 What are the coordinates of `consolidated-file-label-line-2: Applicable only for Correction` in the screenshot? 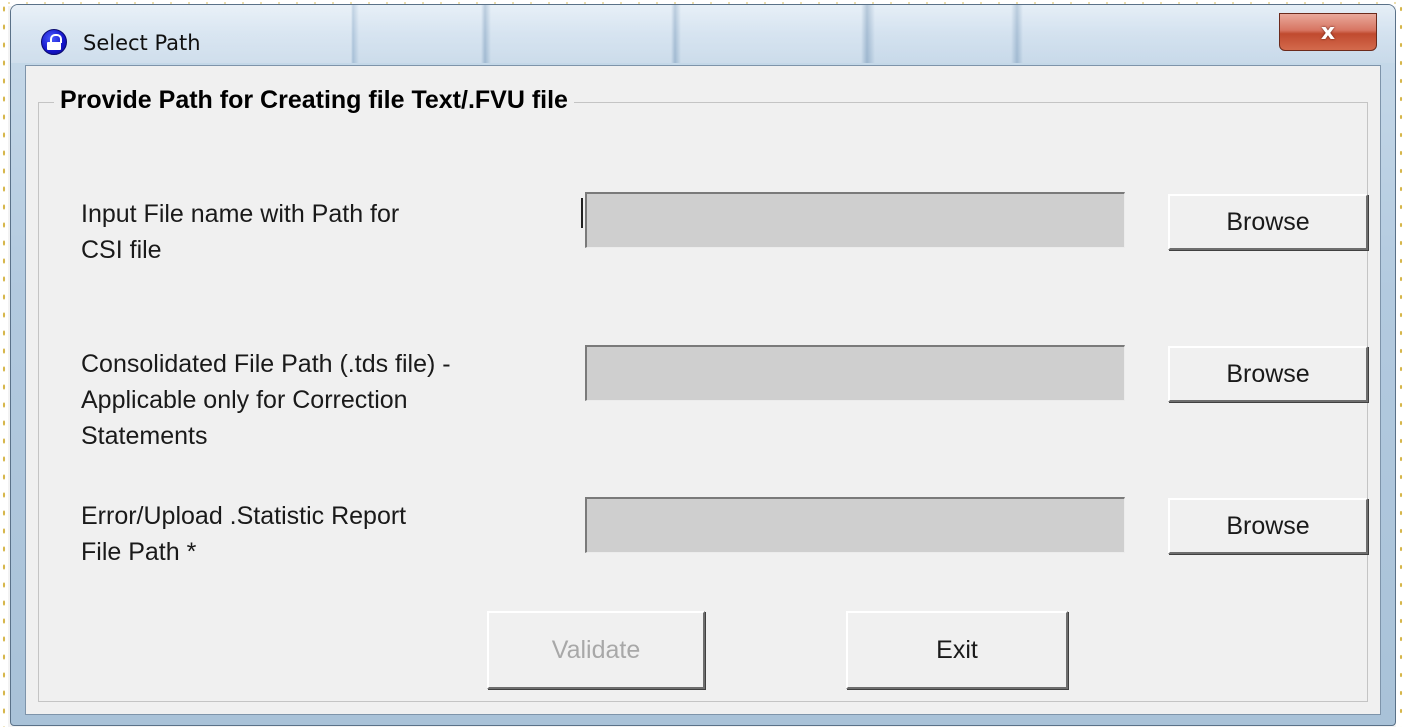 It's located at (244, 400).